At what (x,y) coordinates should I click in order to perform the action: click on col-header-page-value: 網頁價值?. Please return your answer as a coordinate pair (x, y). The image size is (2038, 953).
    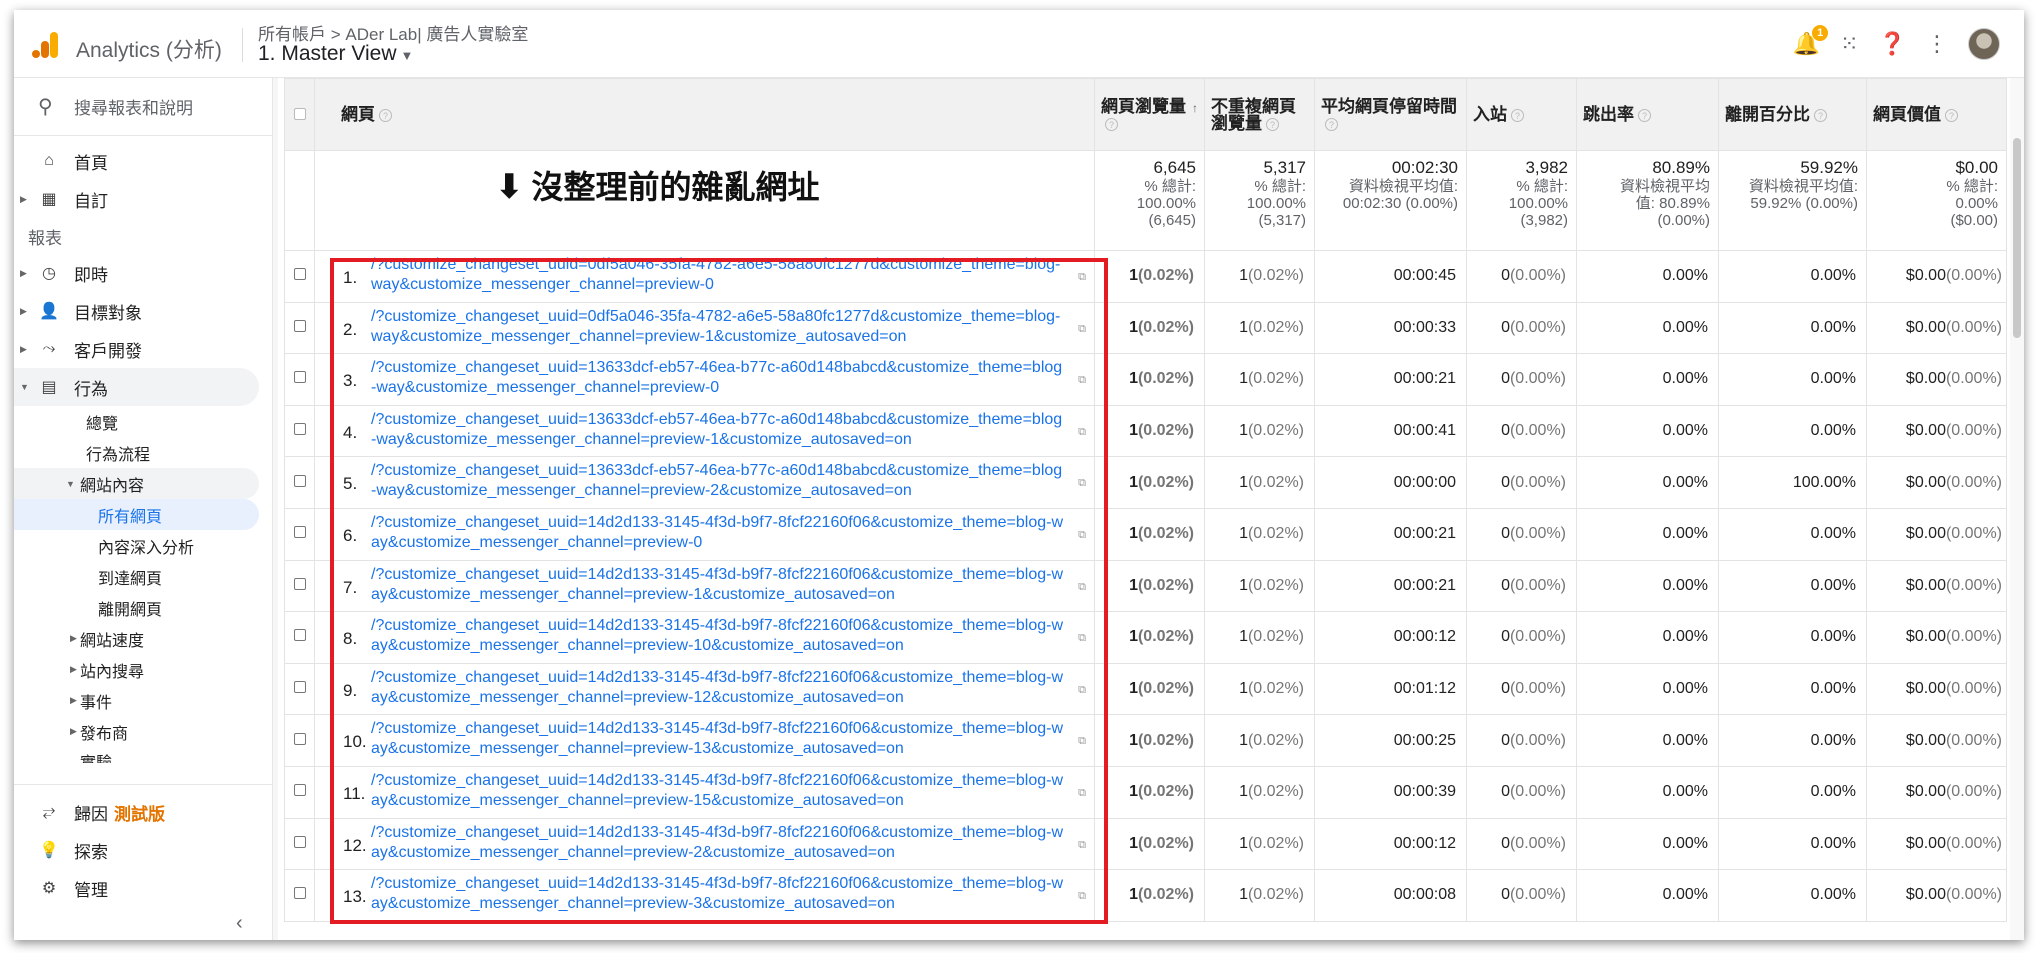
    Looking at the image, I should click on (1936, 114).